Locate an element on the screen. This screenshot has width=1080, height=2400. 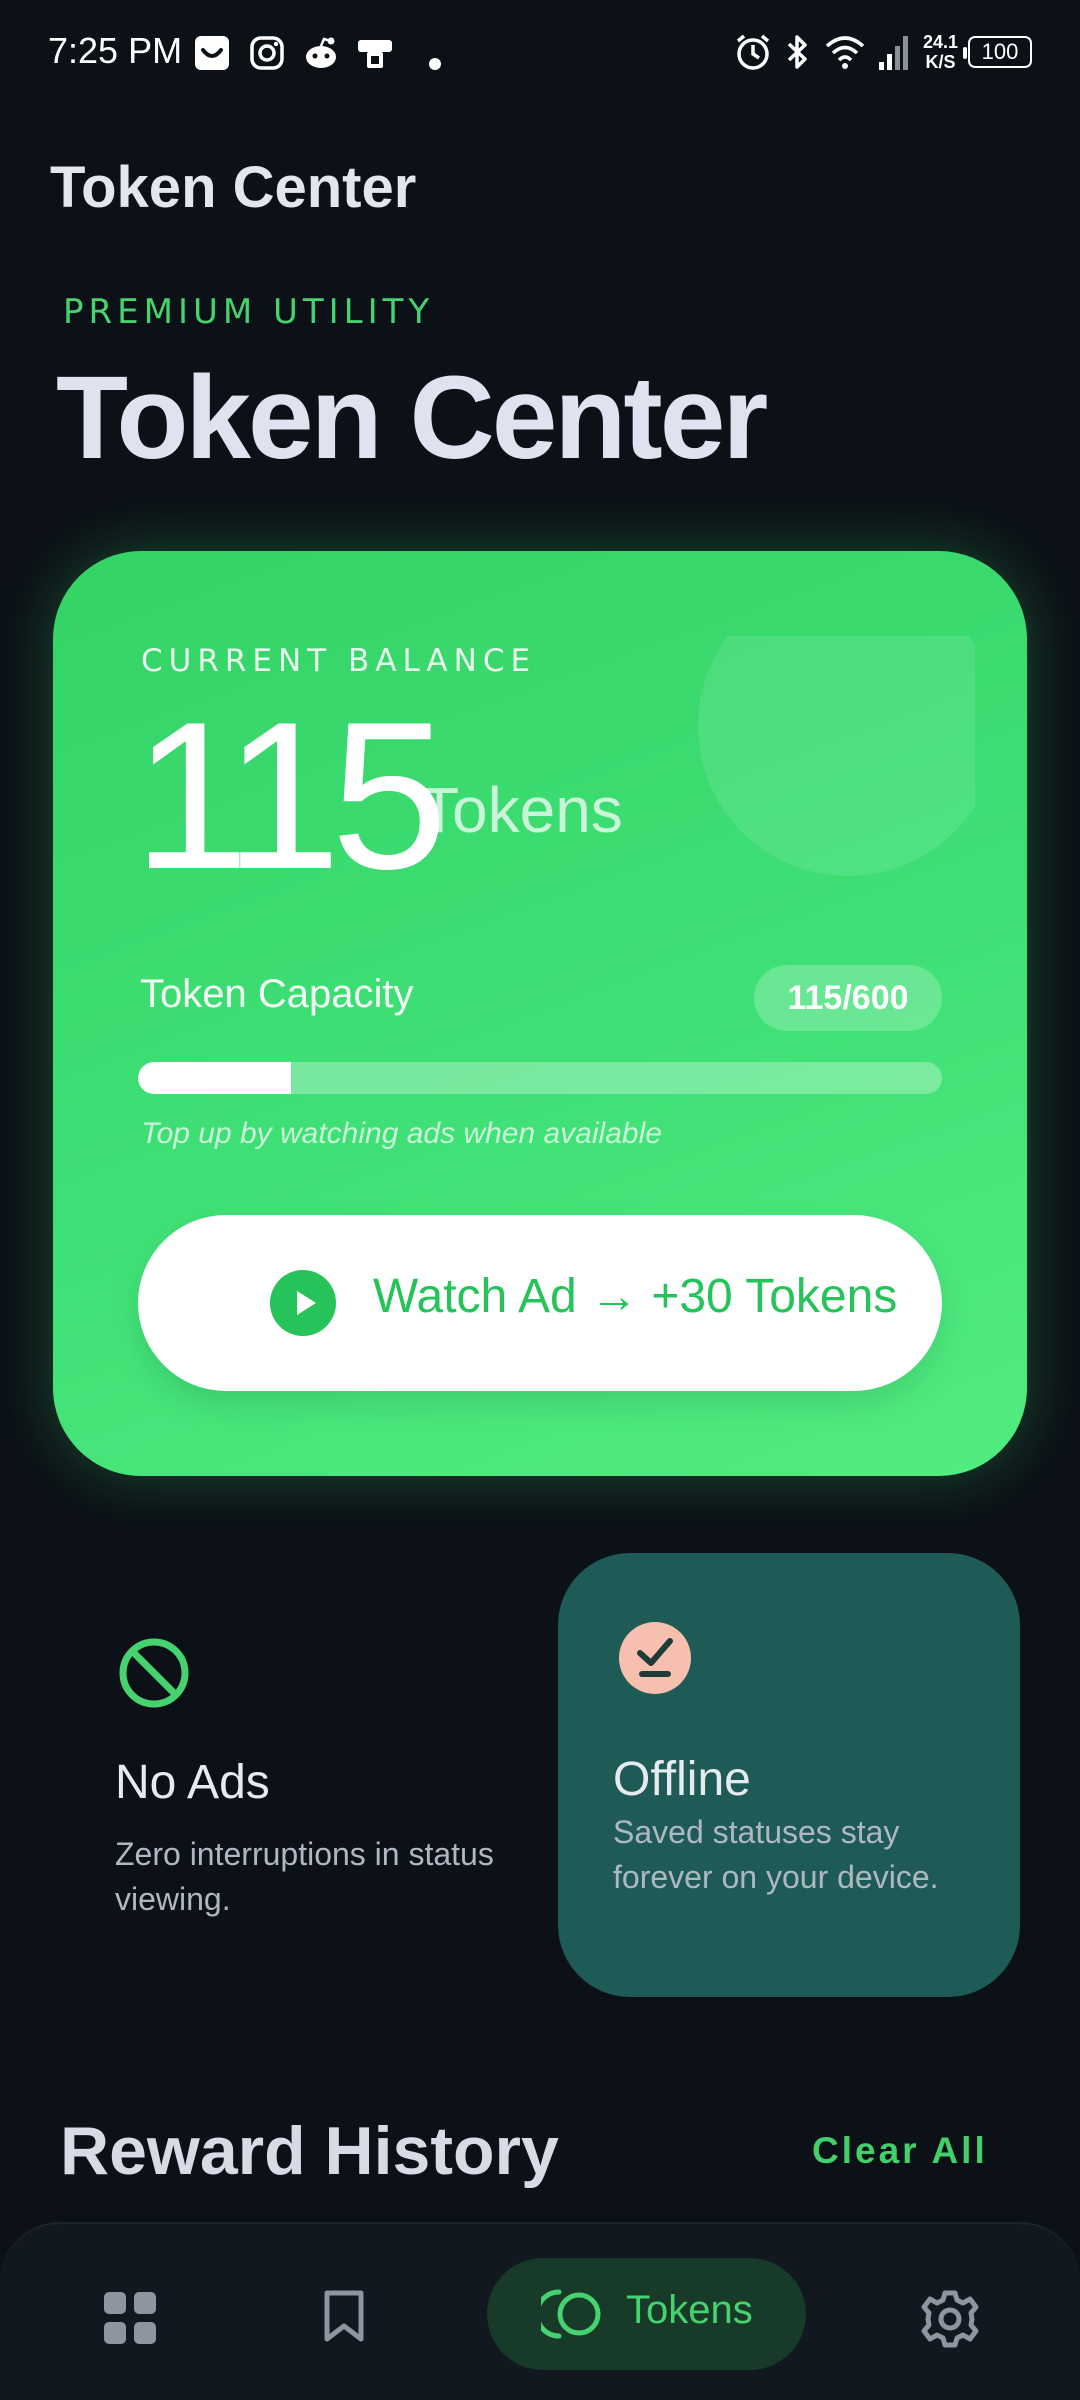
capacity-progress-bar is located at coordinates (540, 1078).